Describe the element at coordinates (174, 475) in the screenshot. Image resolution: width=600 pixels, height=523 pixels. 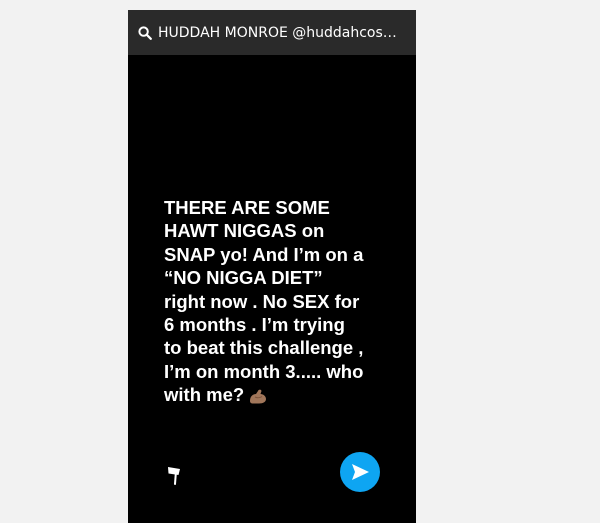
I see `flag-icon` at that location.